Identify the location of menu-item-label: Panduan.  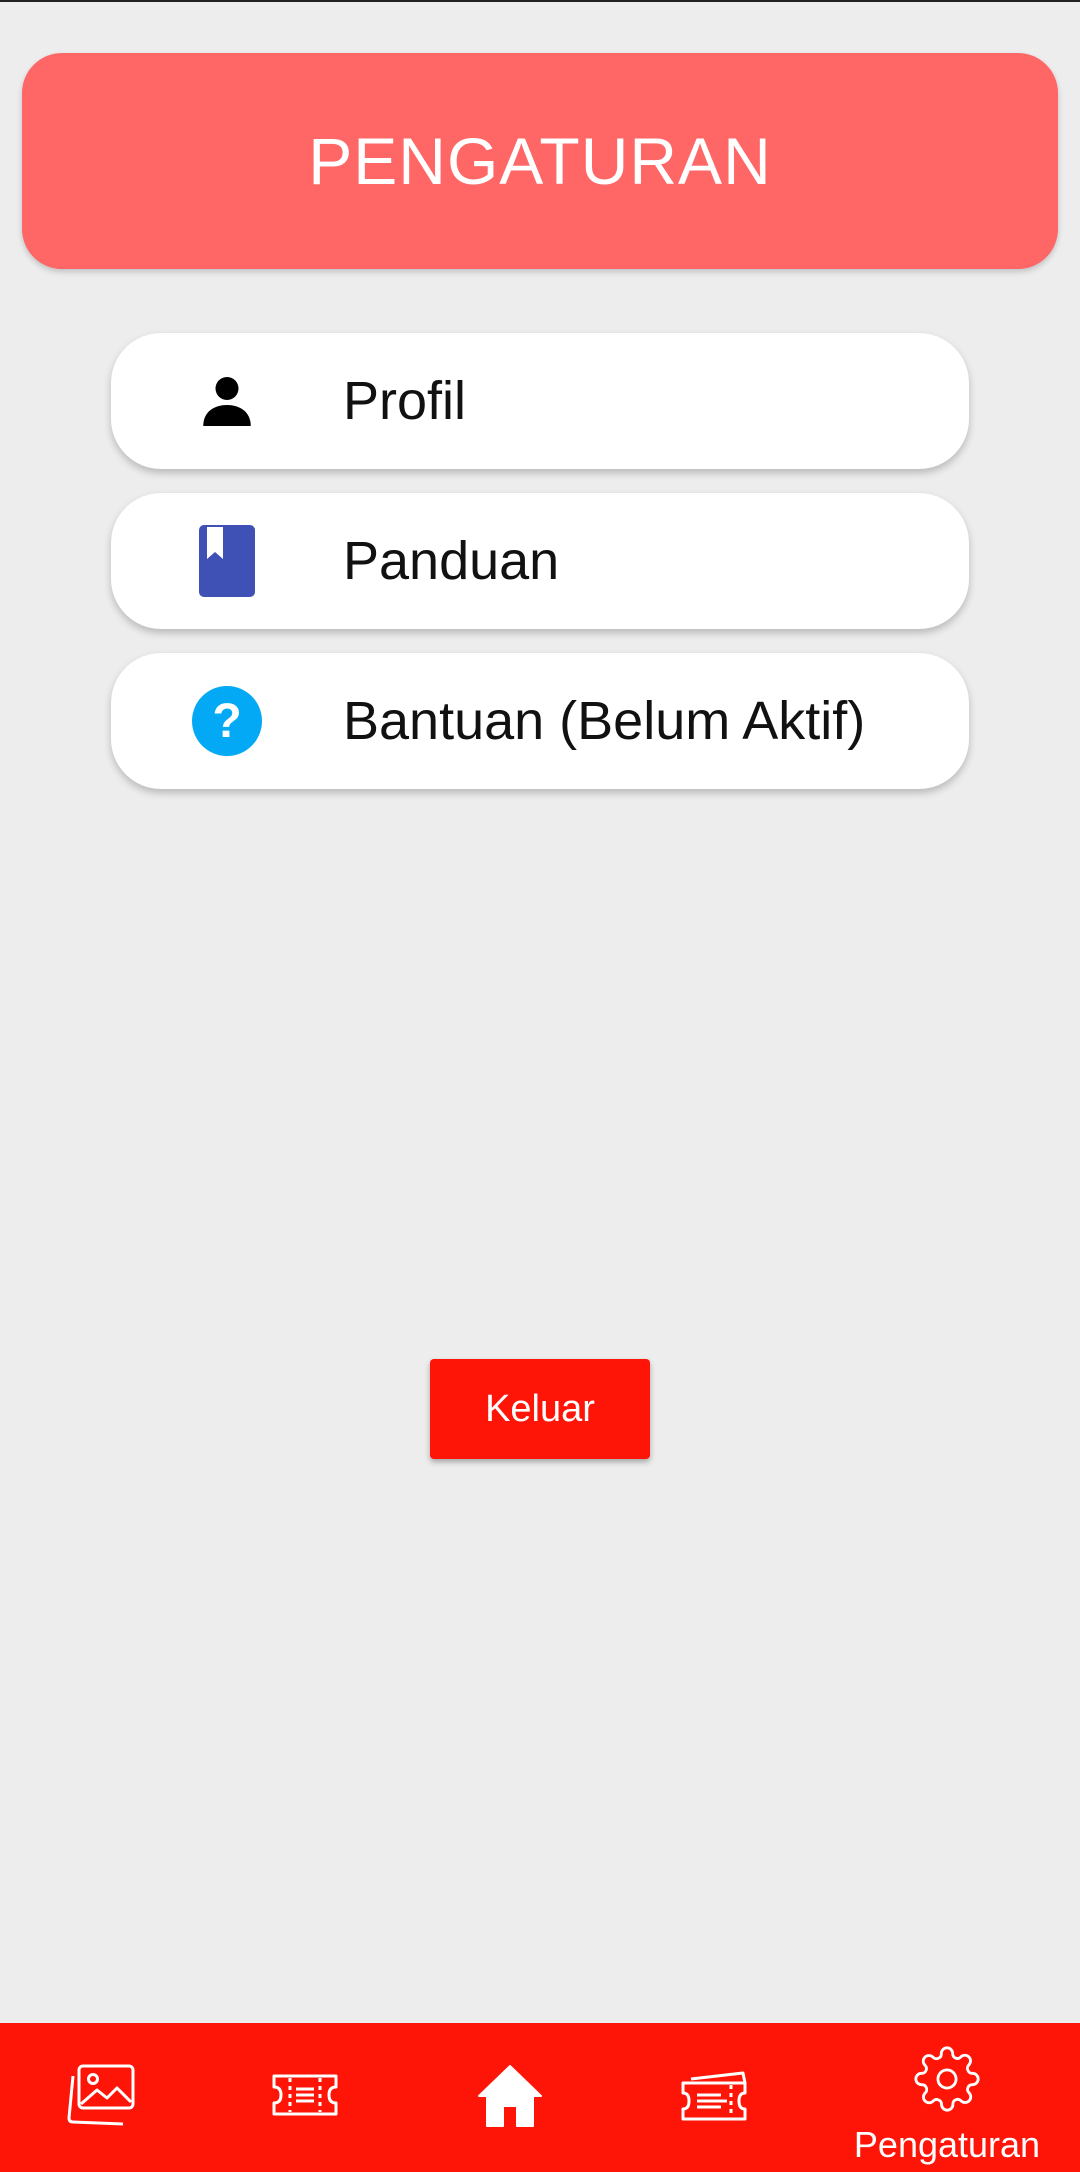
(451, 561).